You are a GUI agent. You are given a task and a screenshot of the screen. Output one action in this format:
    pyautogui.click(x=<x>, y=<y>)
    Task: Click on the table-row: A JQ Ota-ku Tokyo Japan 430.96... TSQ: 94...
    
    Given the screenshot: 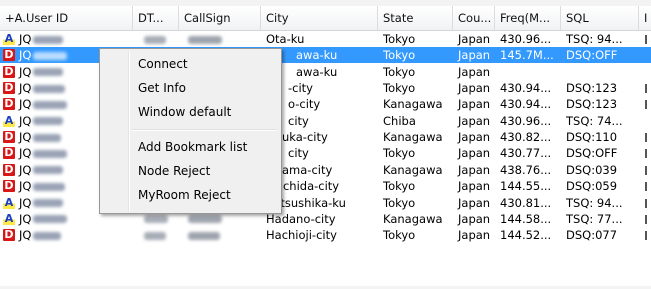 What is the action you would take?
    pyautogui.click(x=325, y=39)
    